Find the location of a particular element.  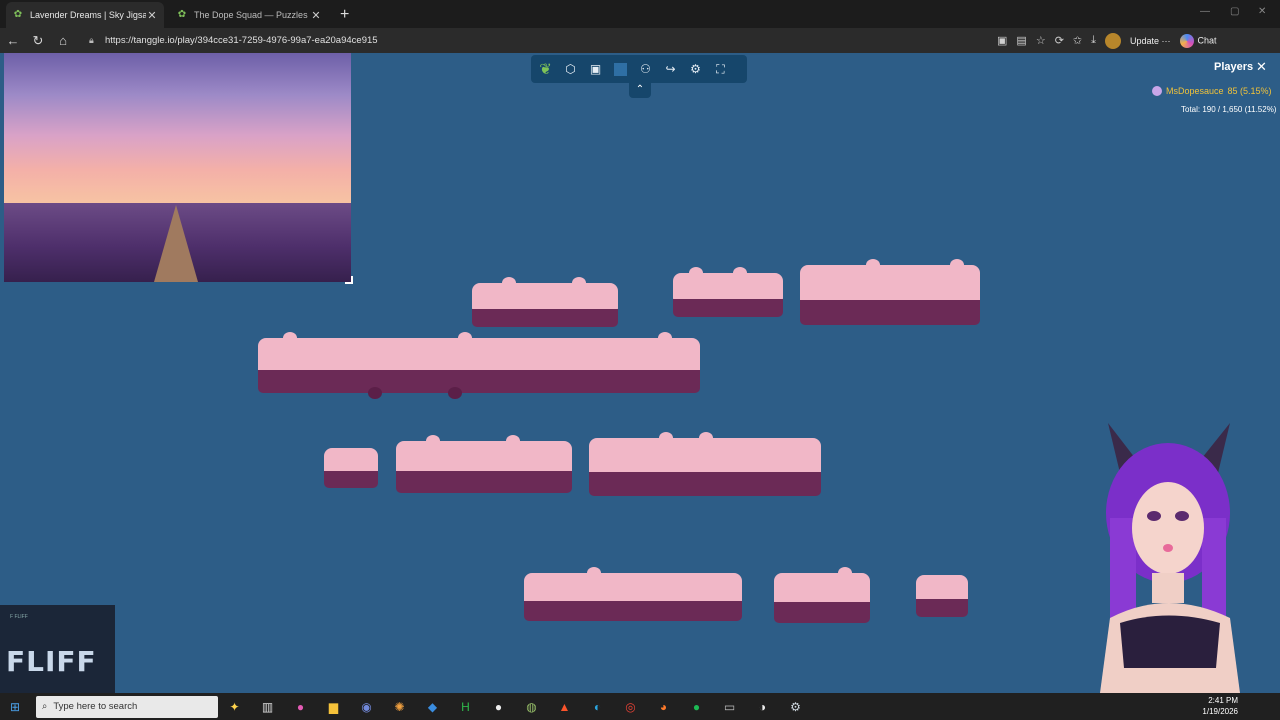

reading-view-icon: ▤ is located at coordinates (1021, 40).